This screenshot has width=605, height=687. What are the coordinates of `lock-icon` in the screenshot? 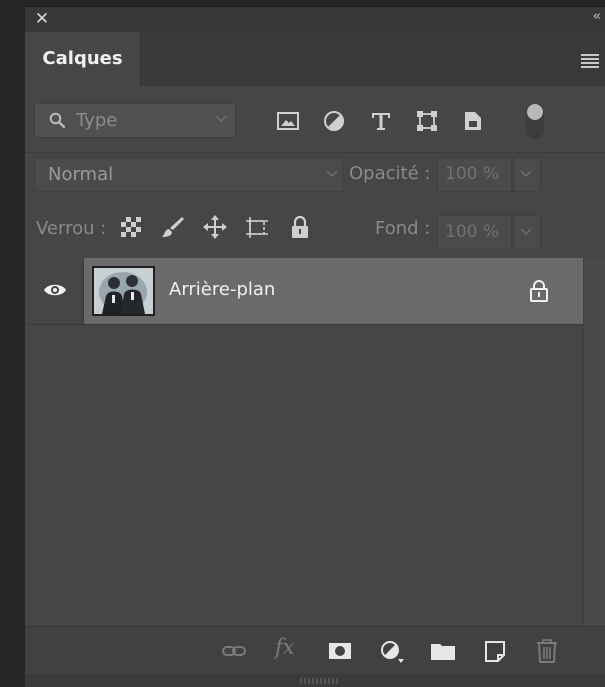 It's located at (539, 291).